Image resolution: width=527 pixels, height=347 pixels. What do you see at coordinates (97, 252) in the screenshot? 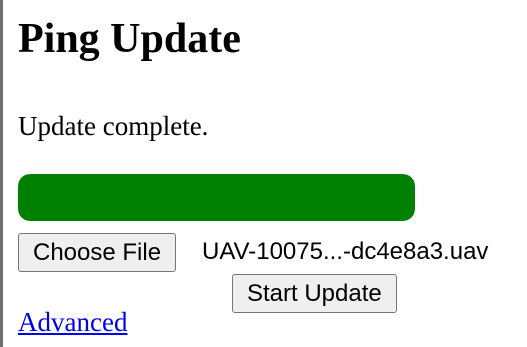
I see `choose-file-button: Choose File` at bounding box center [97, 252].